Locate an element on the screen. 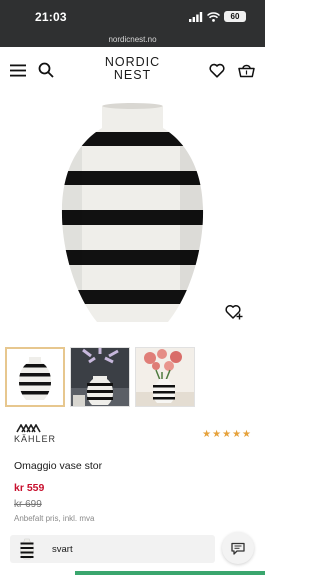 The width and height of the screenshot is (320, 575). vase-thumbnail-image is located at coordinates (35, 377).